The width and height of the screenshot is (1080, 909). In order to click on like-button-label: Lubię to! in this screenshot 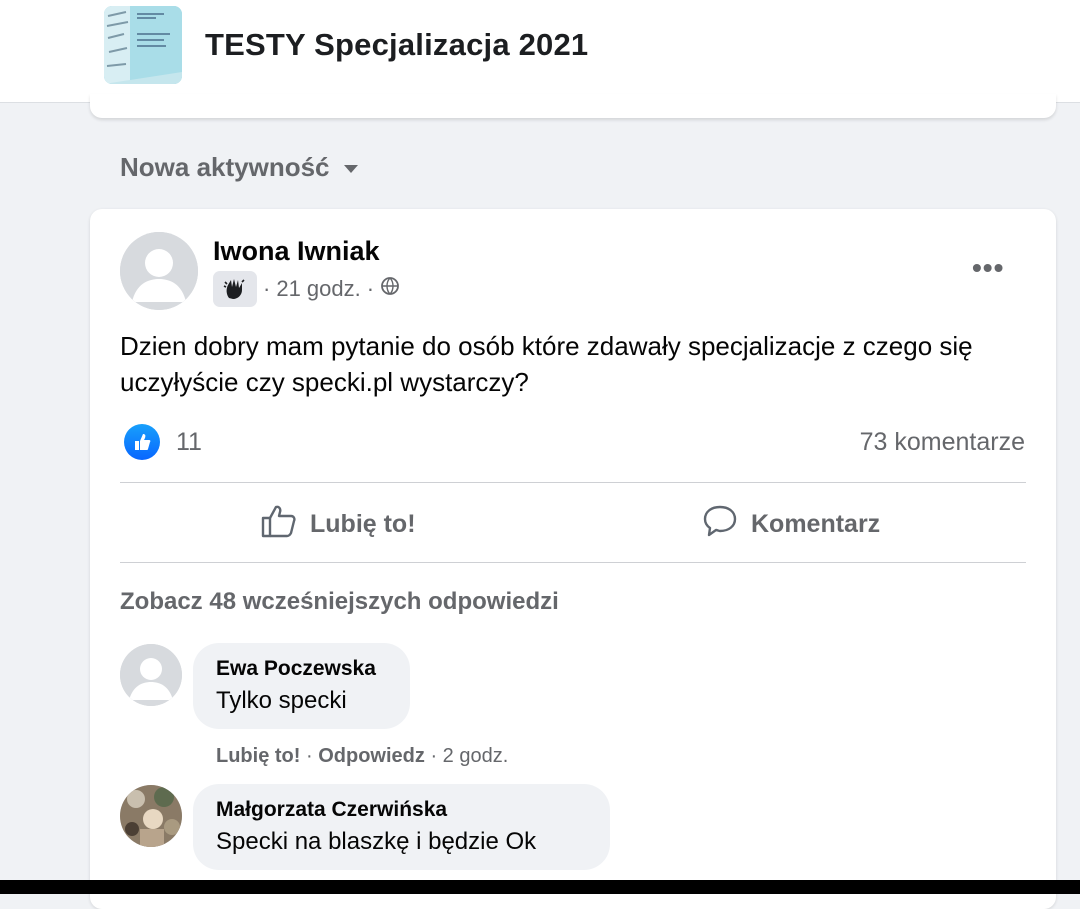, I will do `click(363, 523)`.